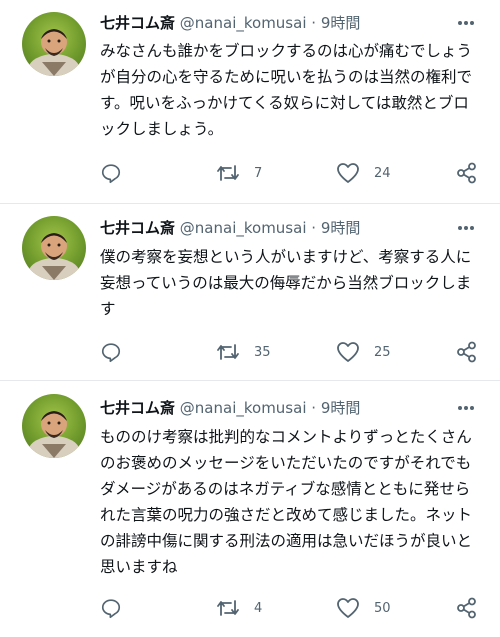 The image size is (500, 637). What do you see at coordinates (363, 352) in the screenshot?
I see `like-button: 25` at bounding box center [363, 352].